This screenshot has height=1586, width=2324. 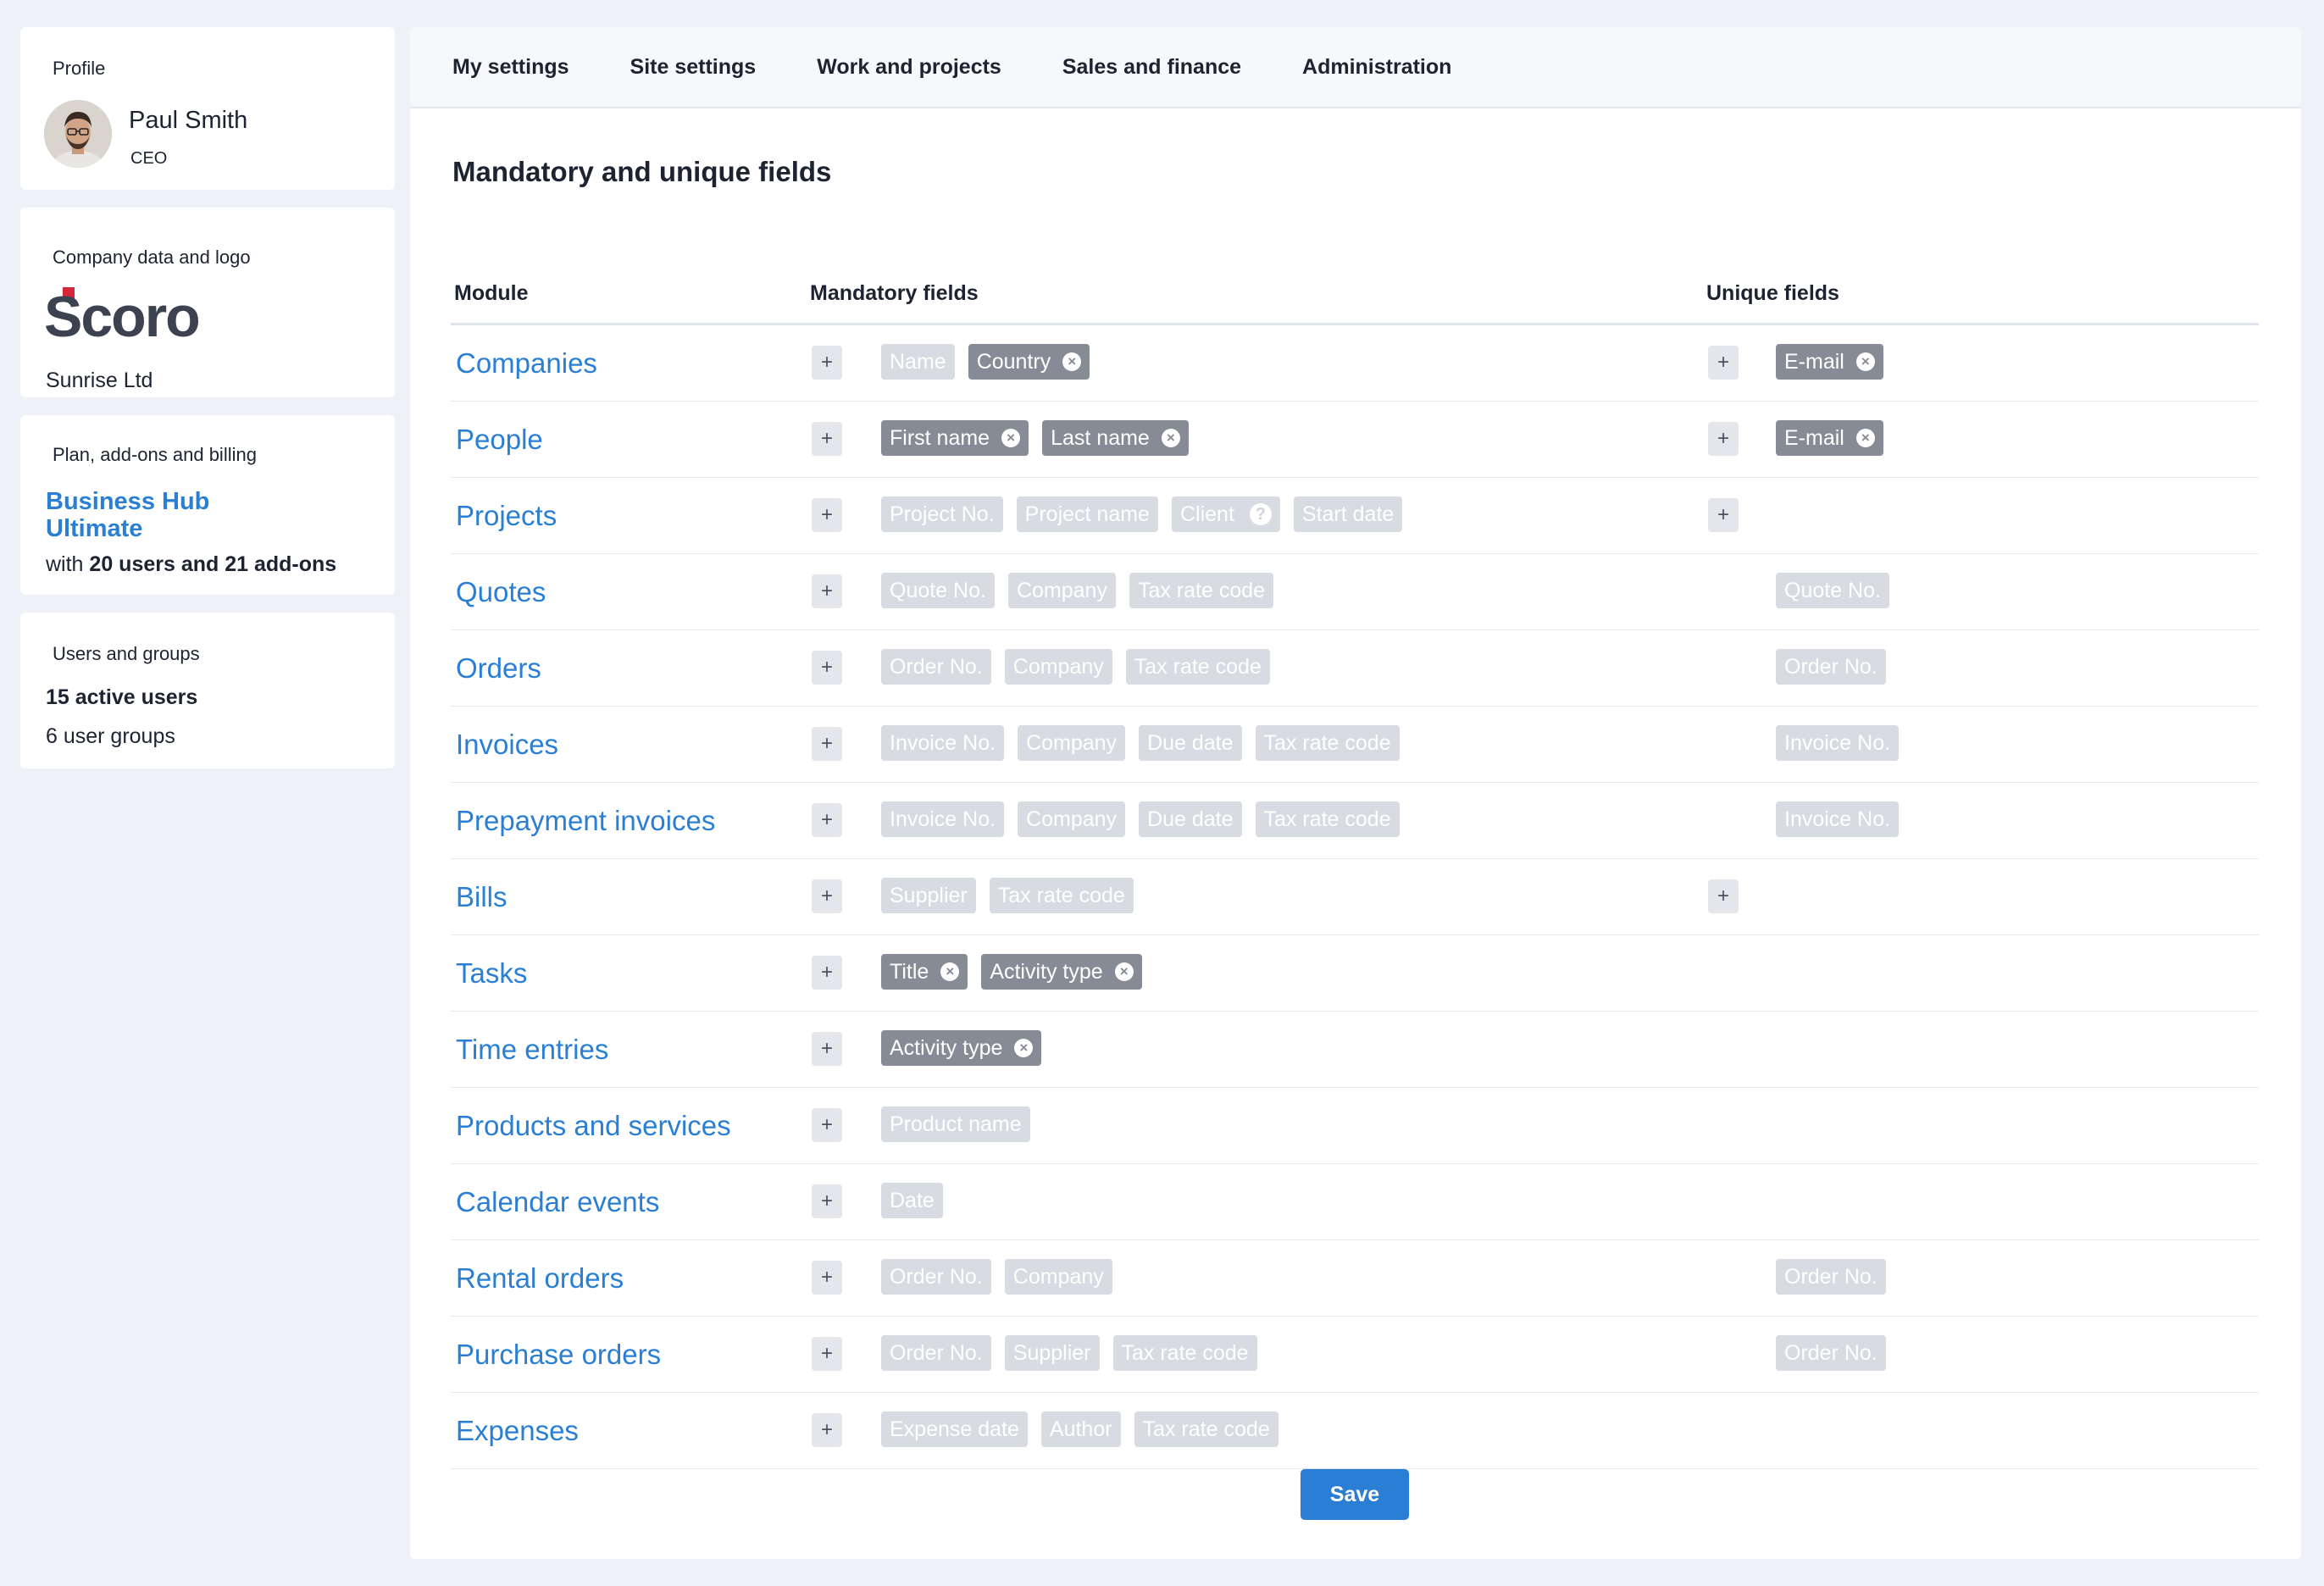 What do you see at coordinates (1151, 67) in the screenshot?
I see `tab-sales-and-finance: Sales and finance` at bounding box center [1151, 67].